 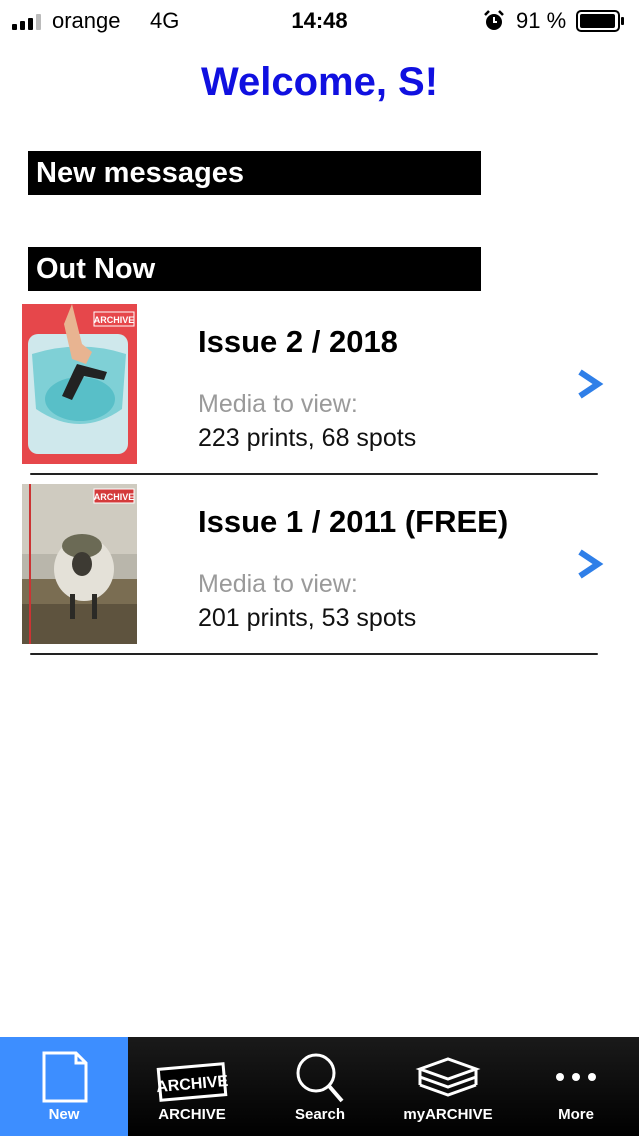 I want to click on stack-icon, so click(x=448, y=1077).